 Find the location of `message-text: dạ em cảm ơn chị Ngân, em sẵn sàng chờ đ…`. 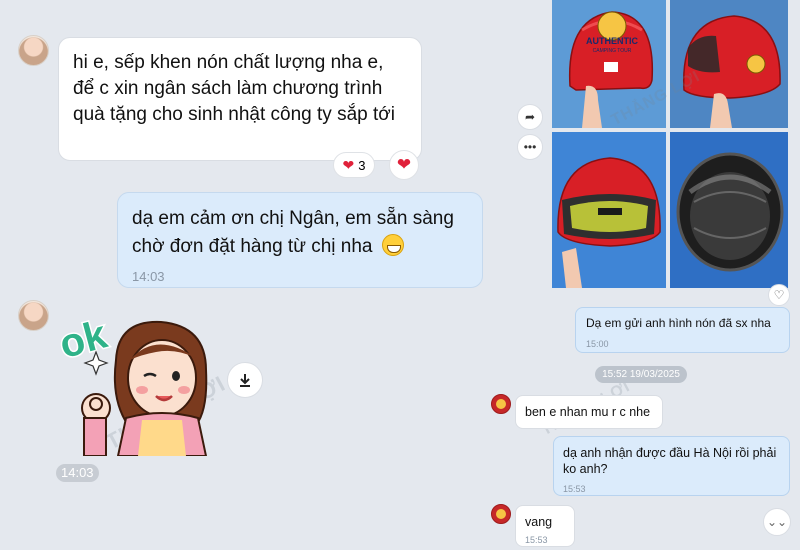

message-text: dạ em cảm ơn chị Ngân, em sẵn sàng chờ đ… is located at coordinates (293, 232).